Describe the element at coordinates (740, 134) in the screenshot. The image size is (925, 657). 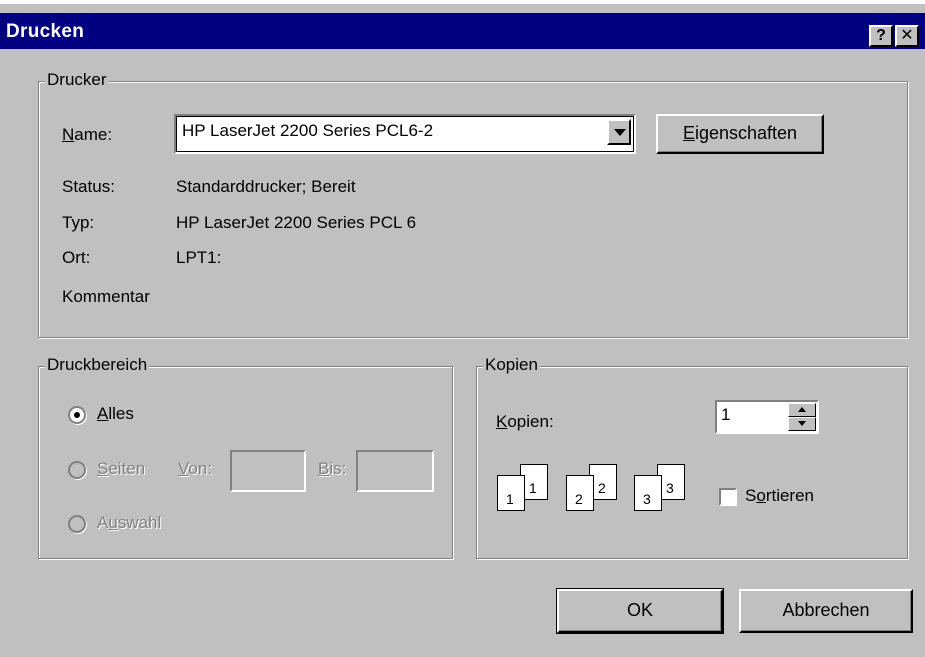
I see `properties-button: Eigenschaften` at that location.